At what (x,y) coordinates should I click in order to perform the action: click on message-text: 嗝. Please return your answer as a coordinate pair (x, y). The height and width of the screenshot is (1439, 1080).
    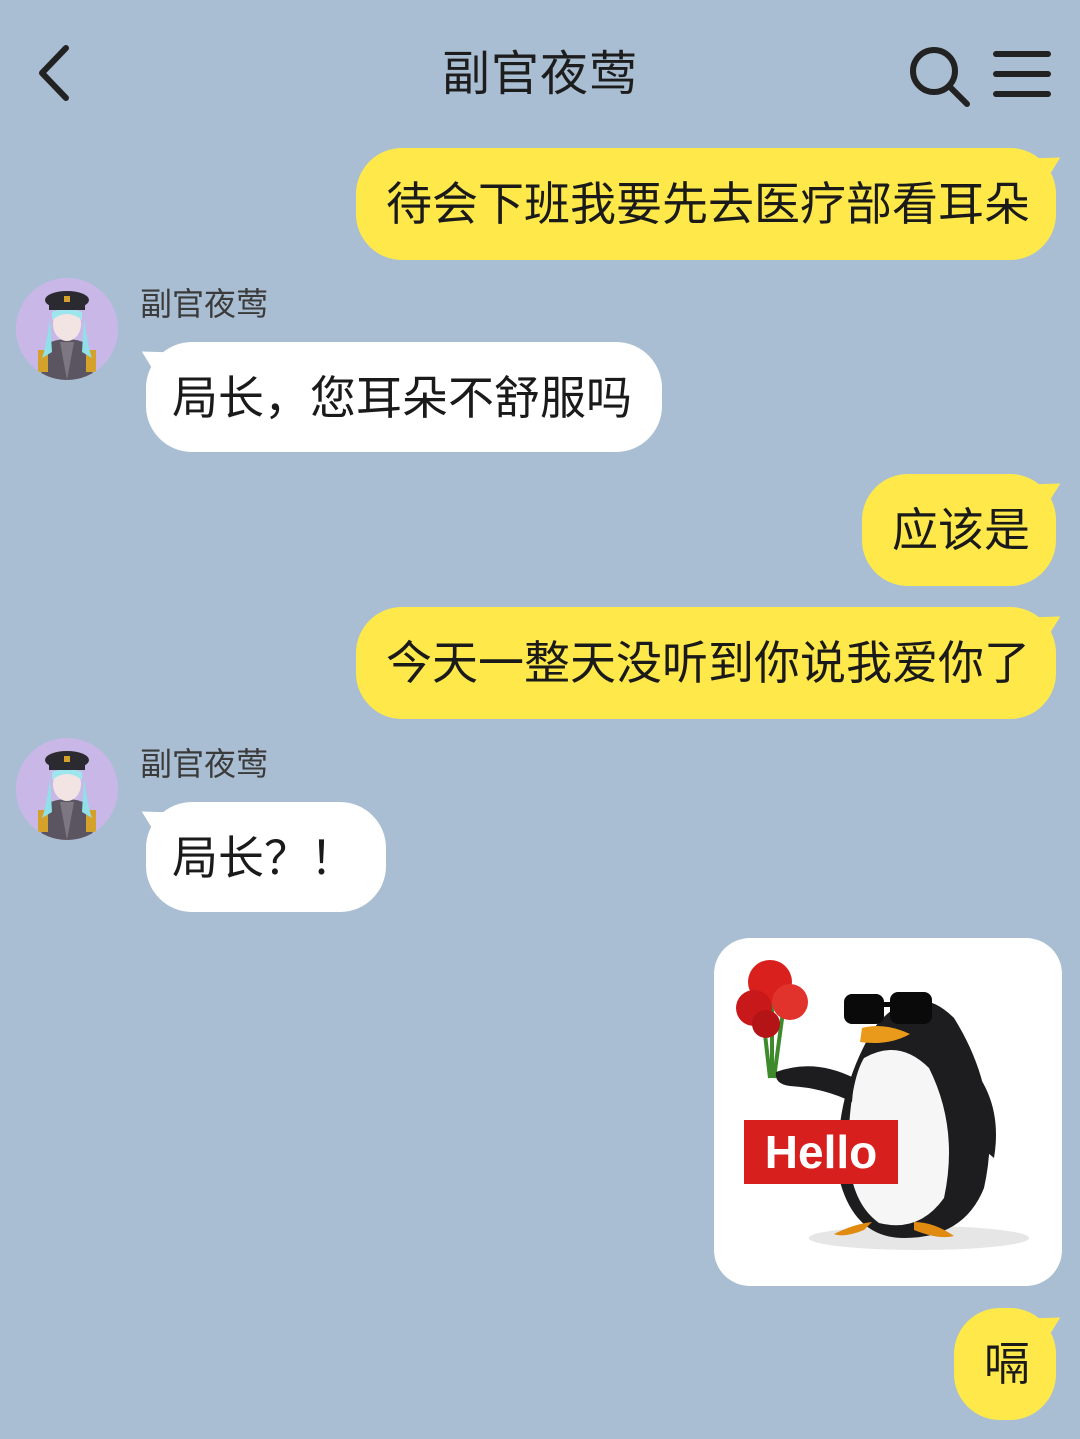
    Looking at the image, I should click on (1007, 1364).